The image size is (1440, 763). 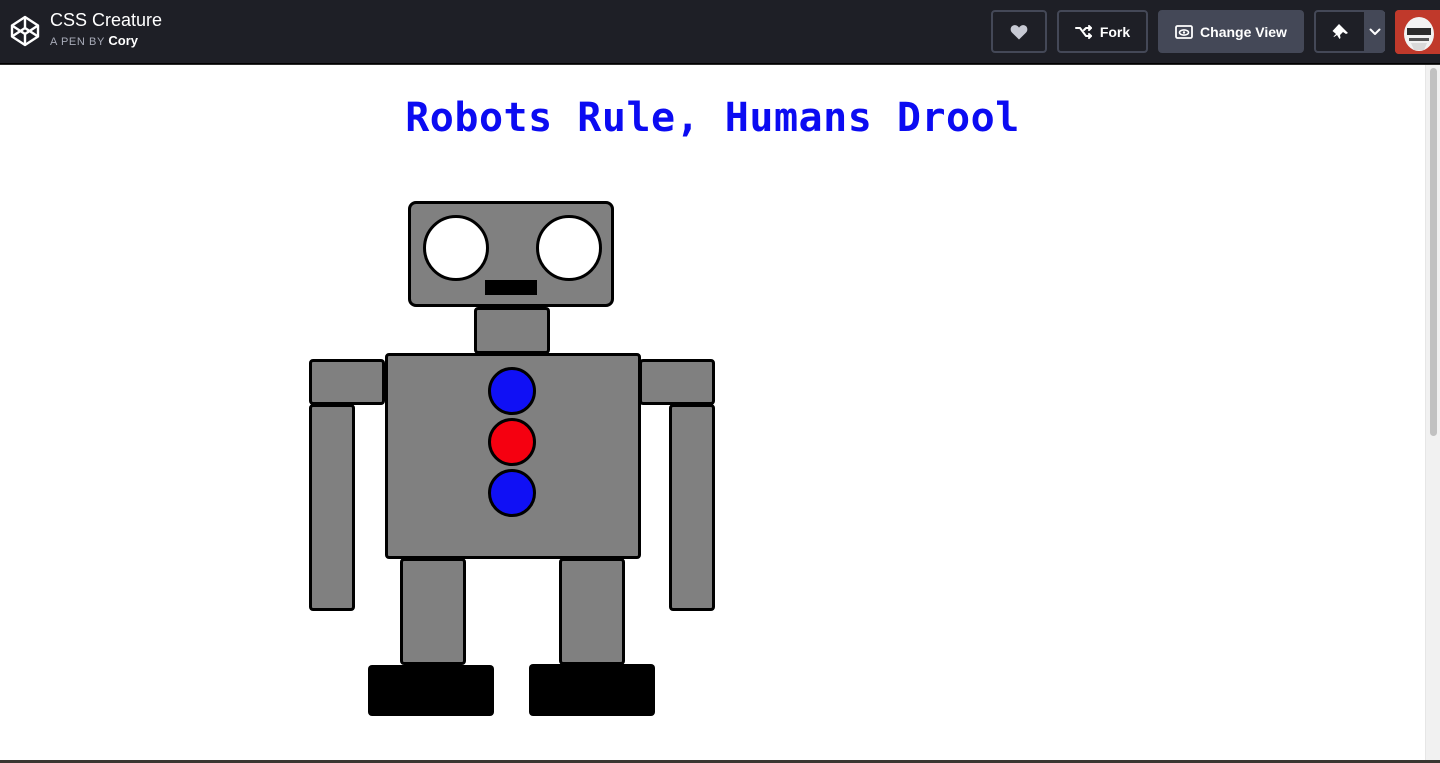 I want to click on robot-right-eye, so click(x=569, y=248).